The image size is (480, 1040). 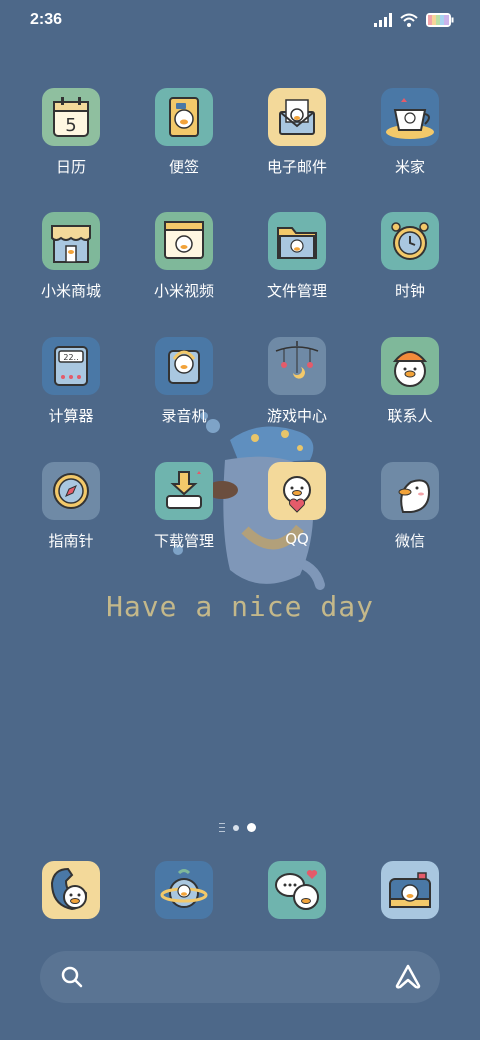 I want to click on page-indicator, so click(x=237, y=827).